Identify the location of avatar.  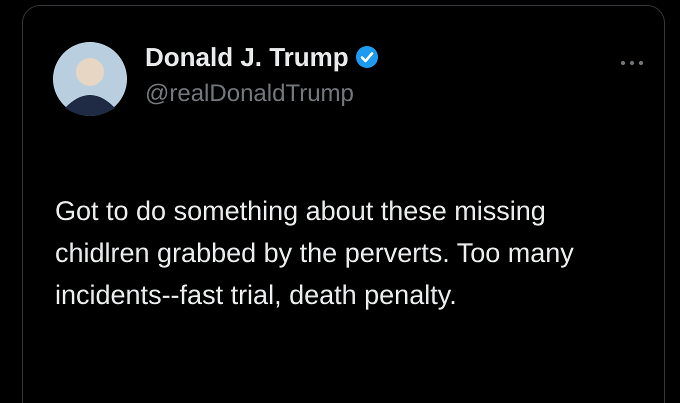
(90, 79).